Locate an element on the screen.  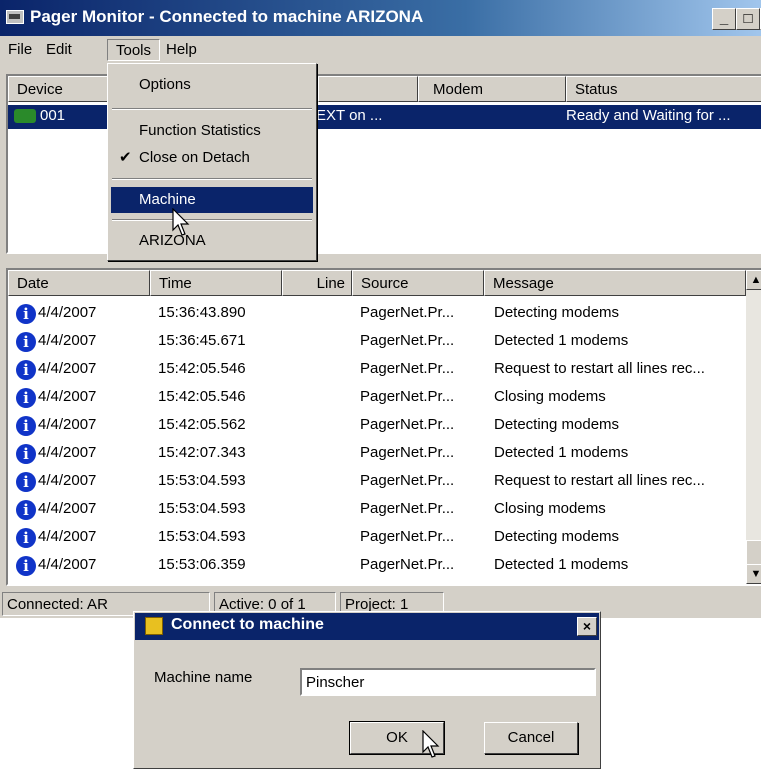
dialog-title: Connect to machine is located at coordinates (247, 624).